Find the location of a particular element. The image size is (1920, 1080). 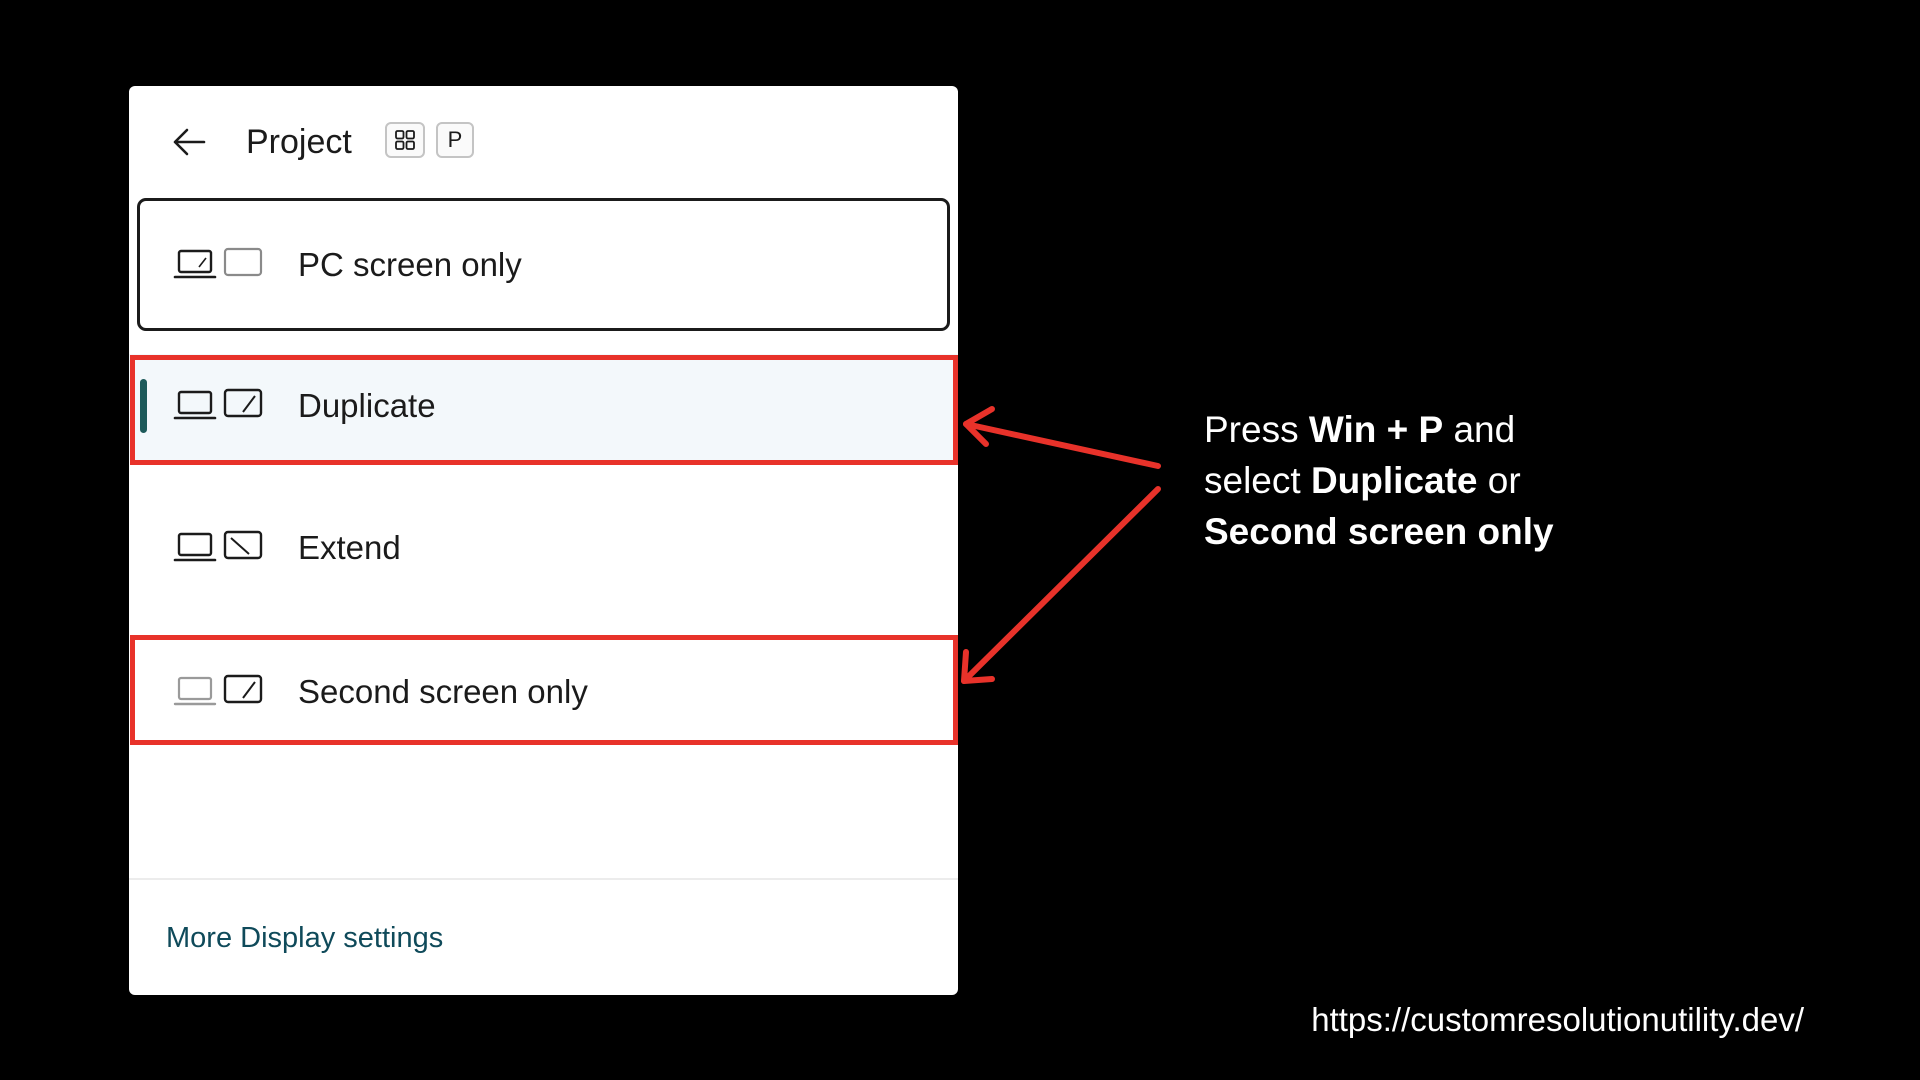

windows-key-badge is located at coordinates (405, 140).